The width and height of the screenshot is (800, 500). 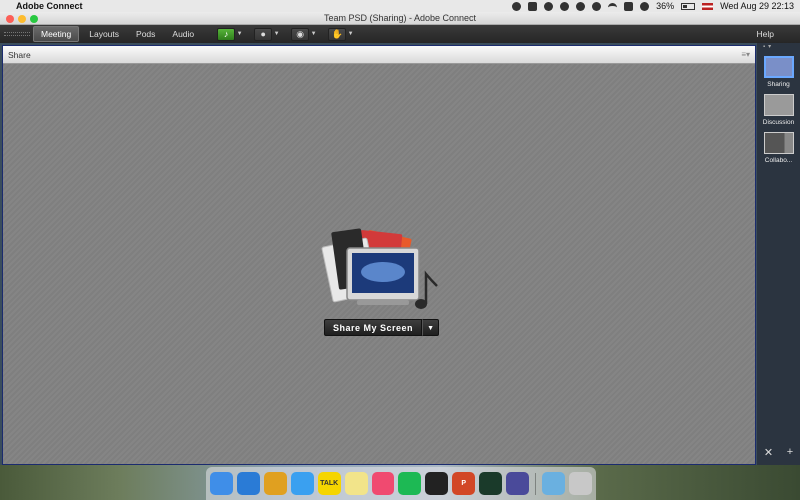 I want to click on menu-audio: Audio, so click(x=183, y=34).